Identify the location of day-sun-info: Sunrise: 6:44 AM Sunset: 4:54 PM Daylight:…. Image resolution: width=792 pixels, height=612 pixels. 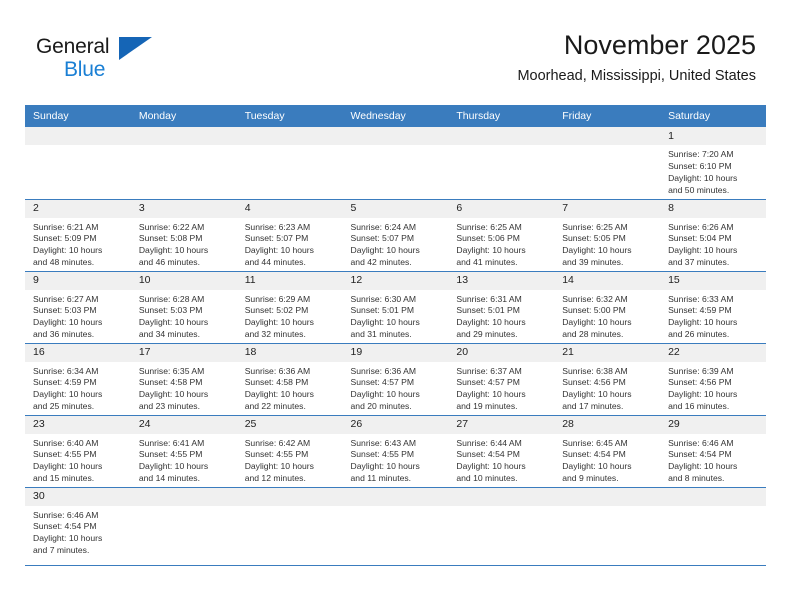
(501, 459).